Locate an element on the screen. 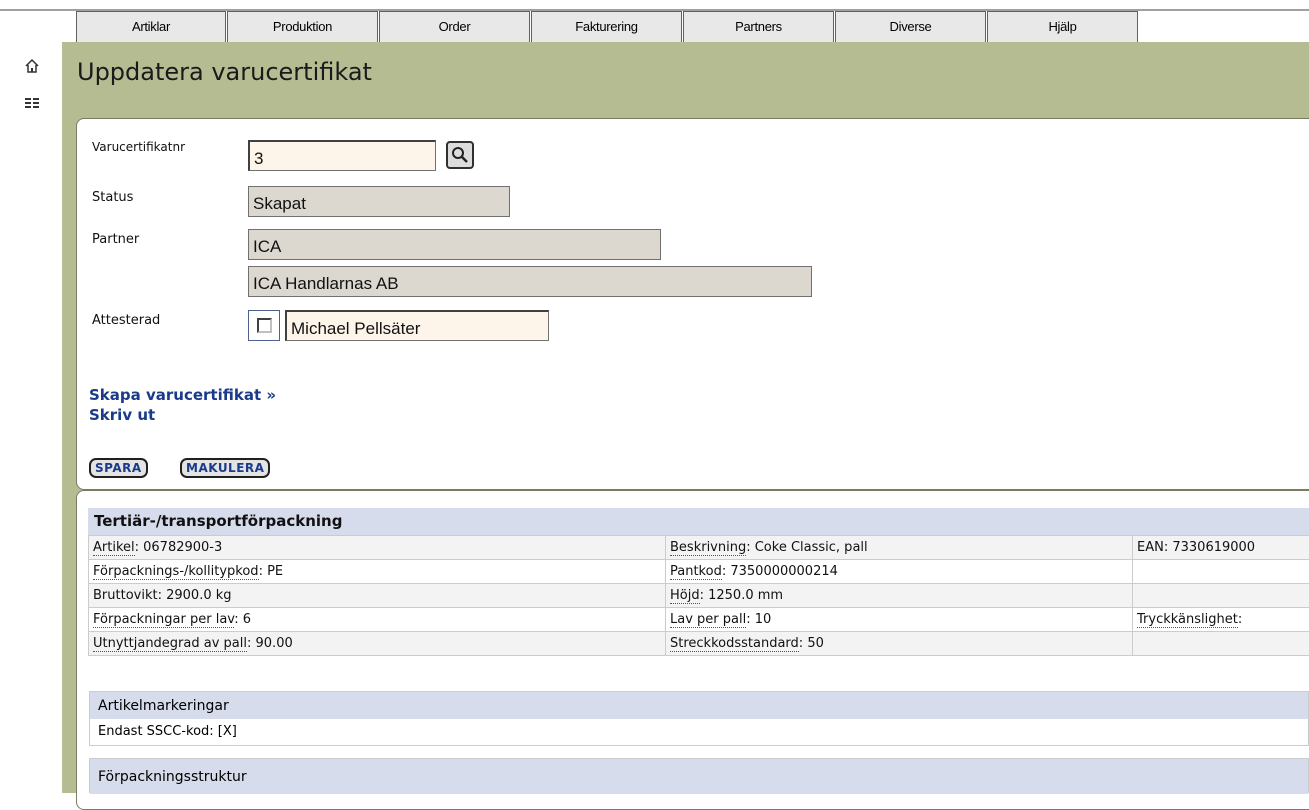 This screenshot has width=1309, height=810. page-title: Uppdatera varucertifikat is located at coordinates (224, 72).